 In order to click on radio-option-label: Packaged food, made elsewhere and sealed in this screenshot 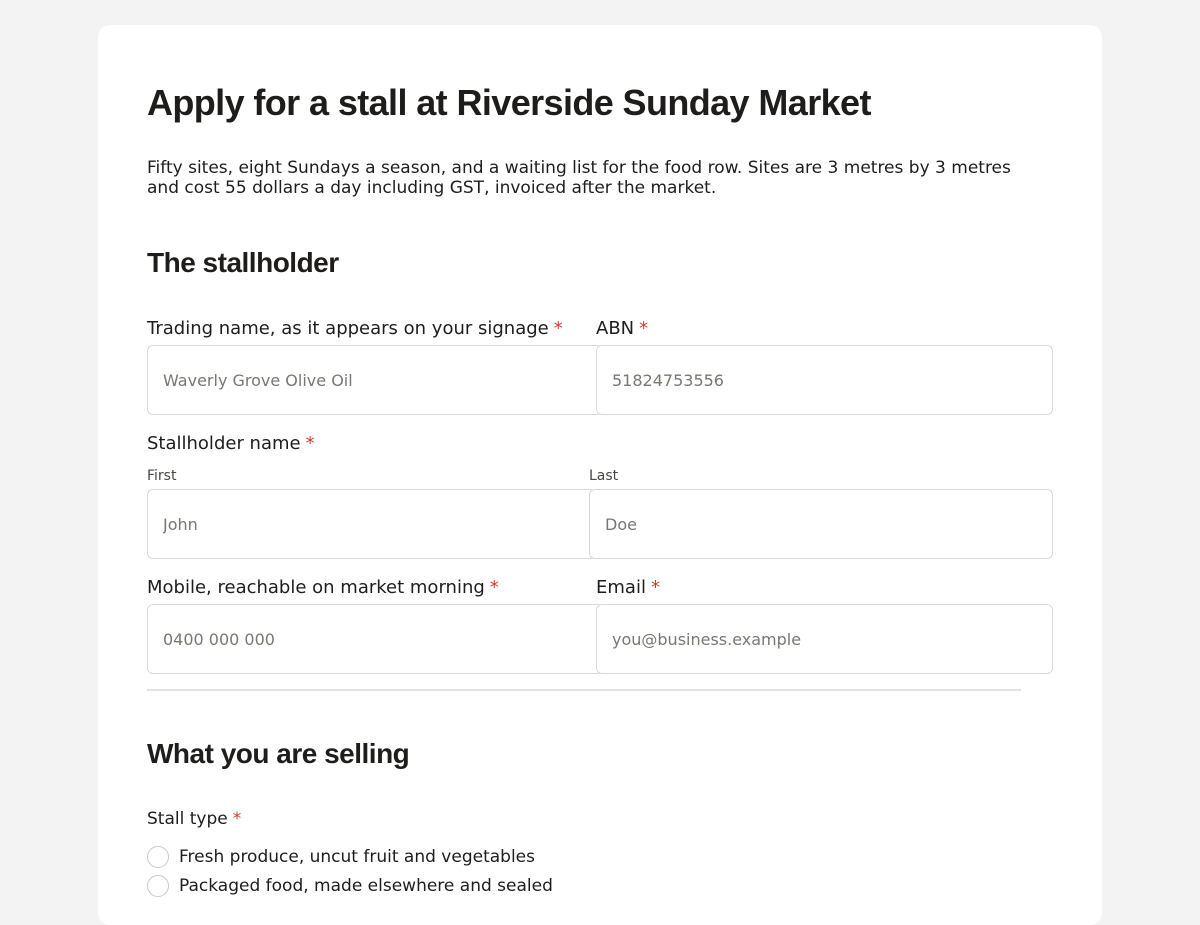, I will do `click(366, 886)`.